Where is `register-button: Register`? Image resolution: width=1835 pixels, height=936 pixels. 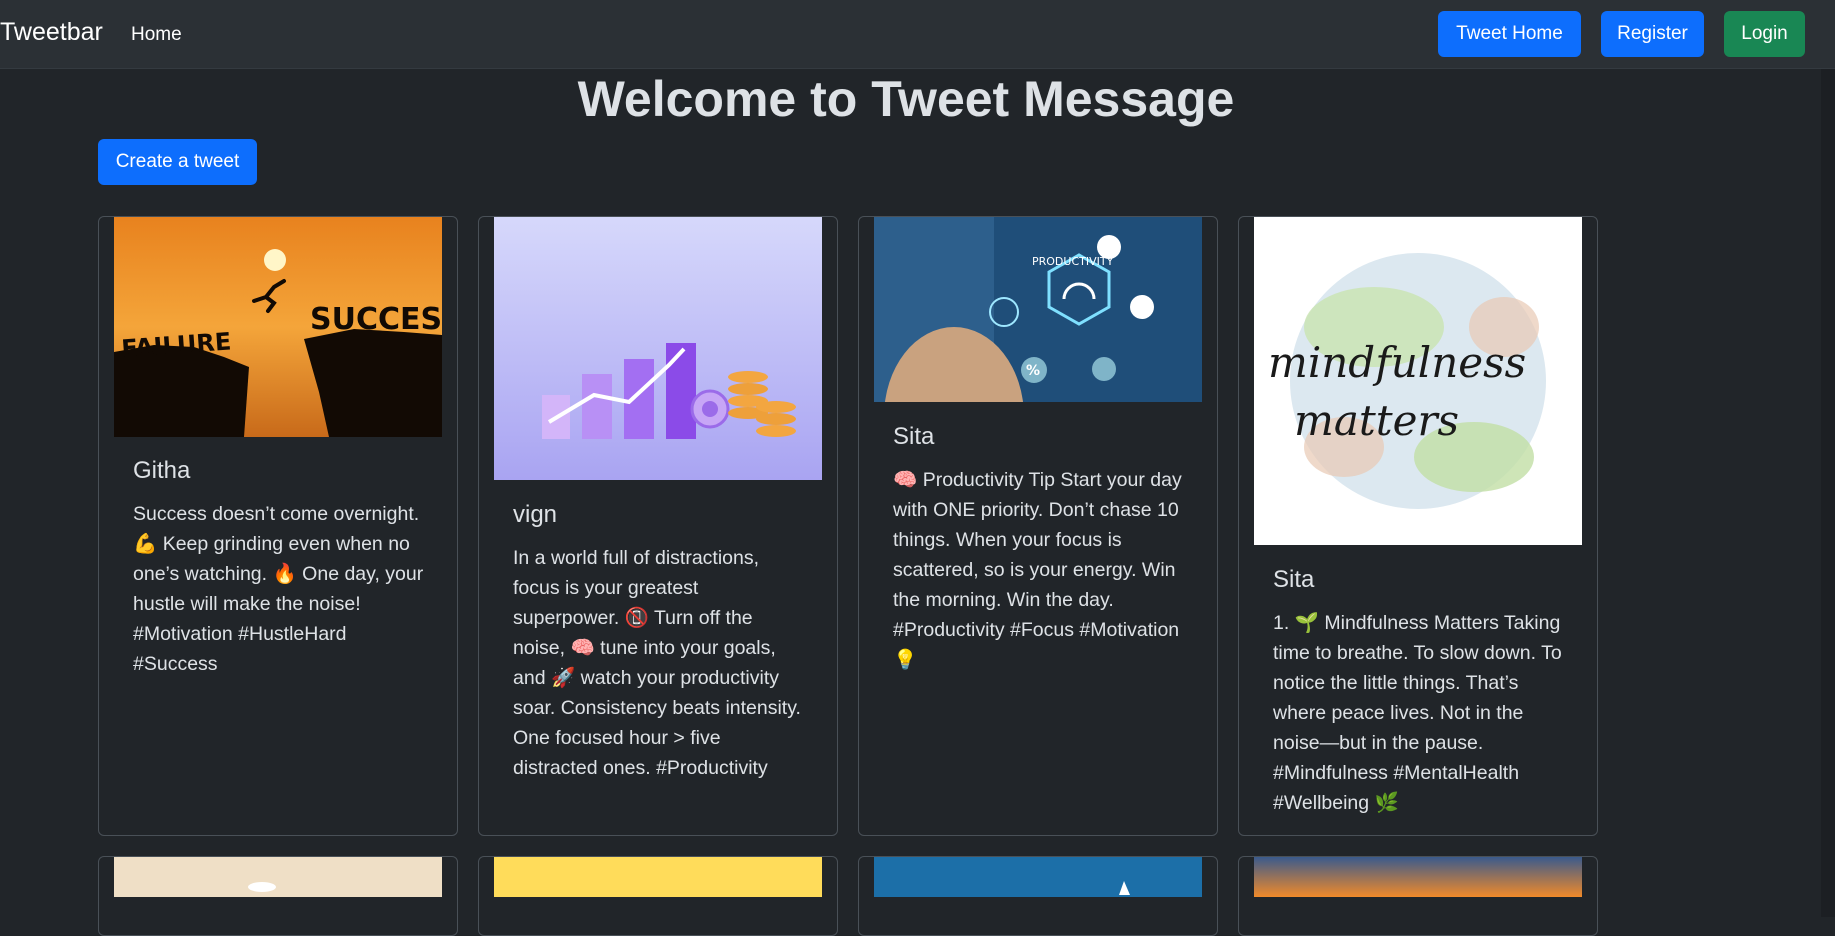 register-button: Register is located at coordinates (1652, 34).